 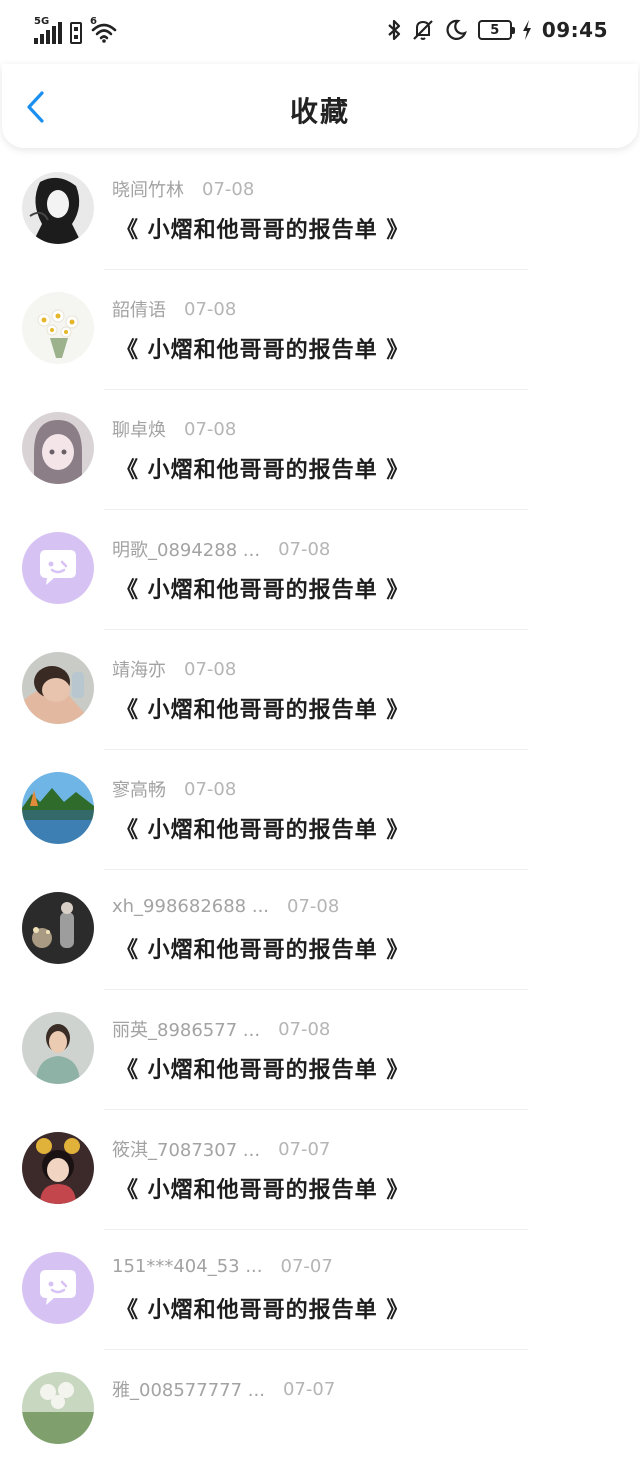 I want to click on moon-icon, so click(x=456, y=29).